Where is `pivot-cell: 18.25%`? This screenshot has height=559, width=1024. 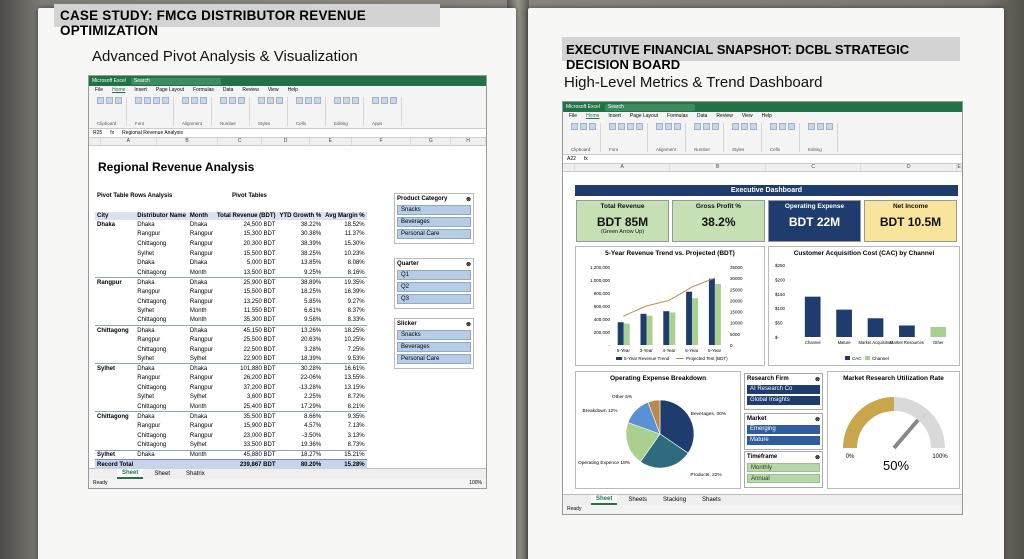 pivot-cell: 18.25% is located at coordinates (345, 330).